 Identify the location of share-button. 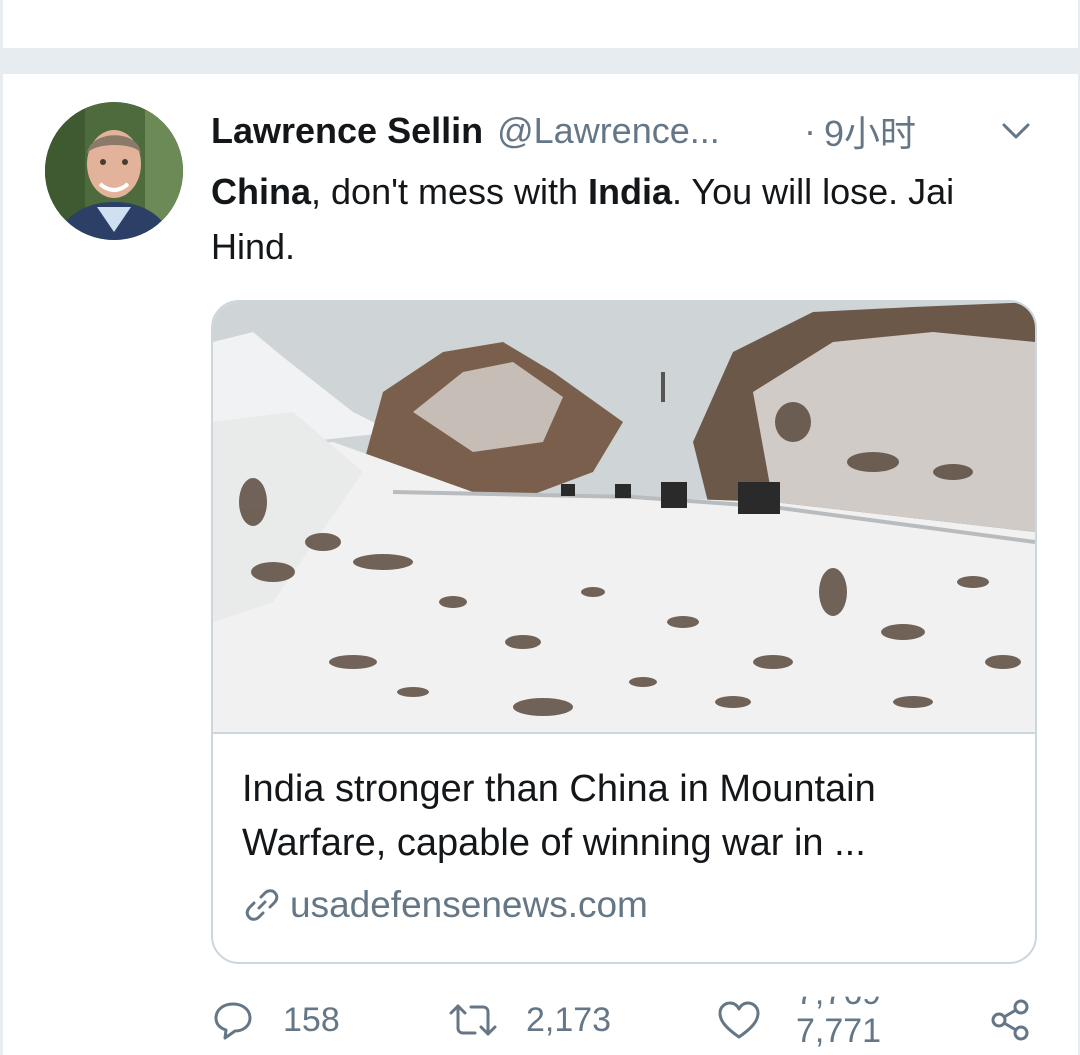
(1010, 1020).